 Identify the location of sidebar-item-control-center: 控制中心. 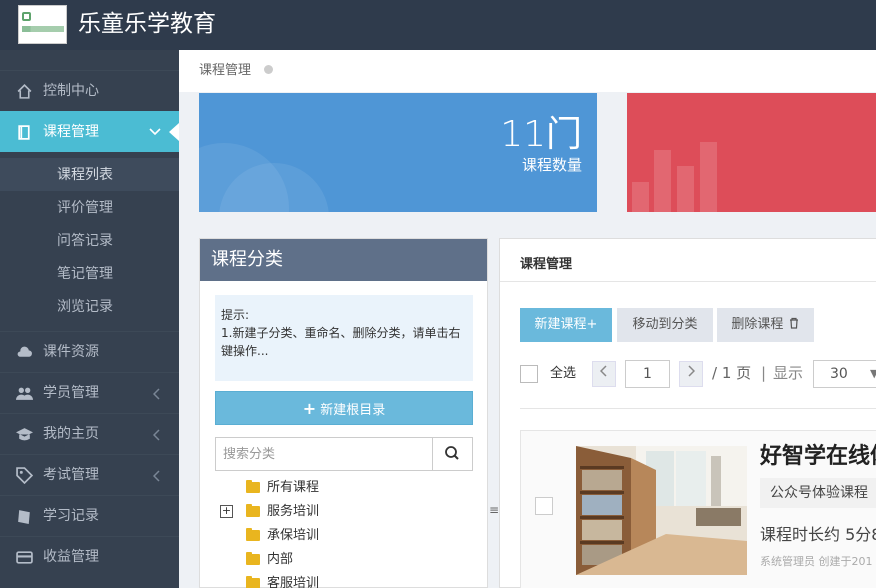
(89, 90).